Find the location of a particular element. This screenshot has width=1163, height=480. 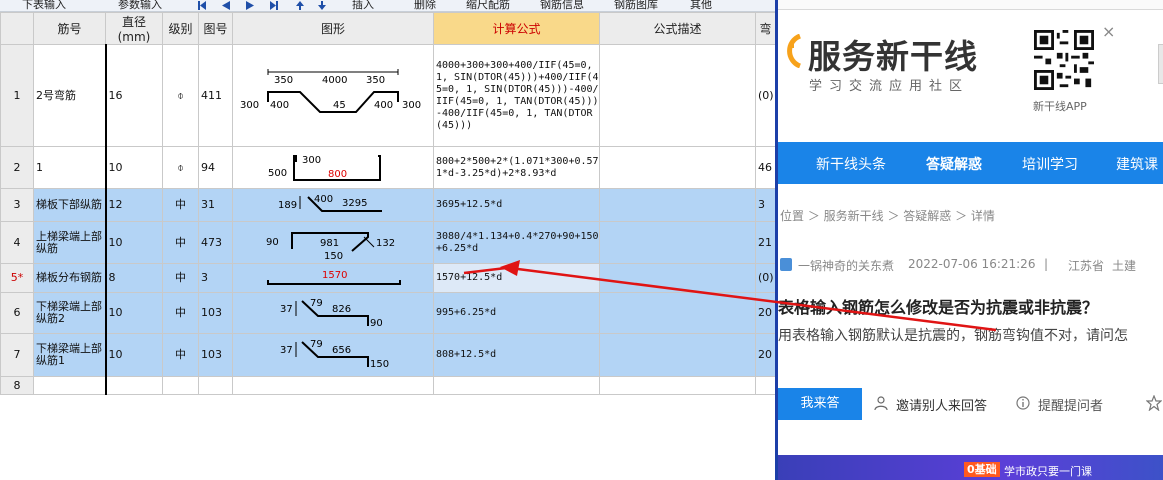

row-number: 4 is located at coordinates (17, 242).